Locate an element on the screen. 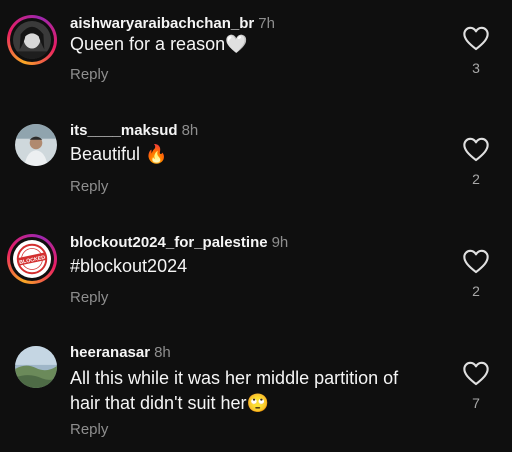 Image resolution: width=512 pixels, height=452 pixels. comment-body: Beautiful is located at coordinates (108, 154).